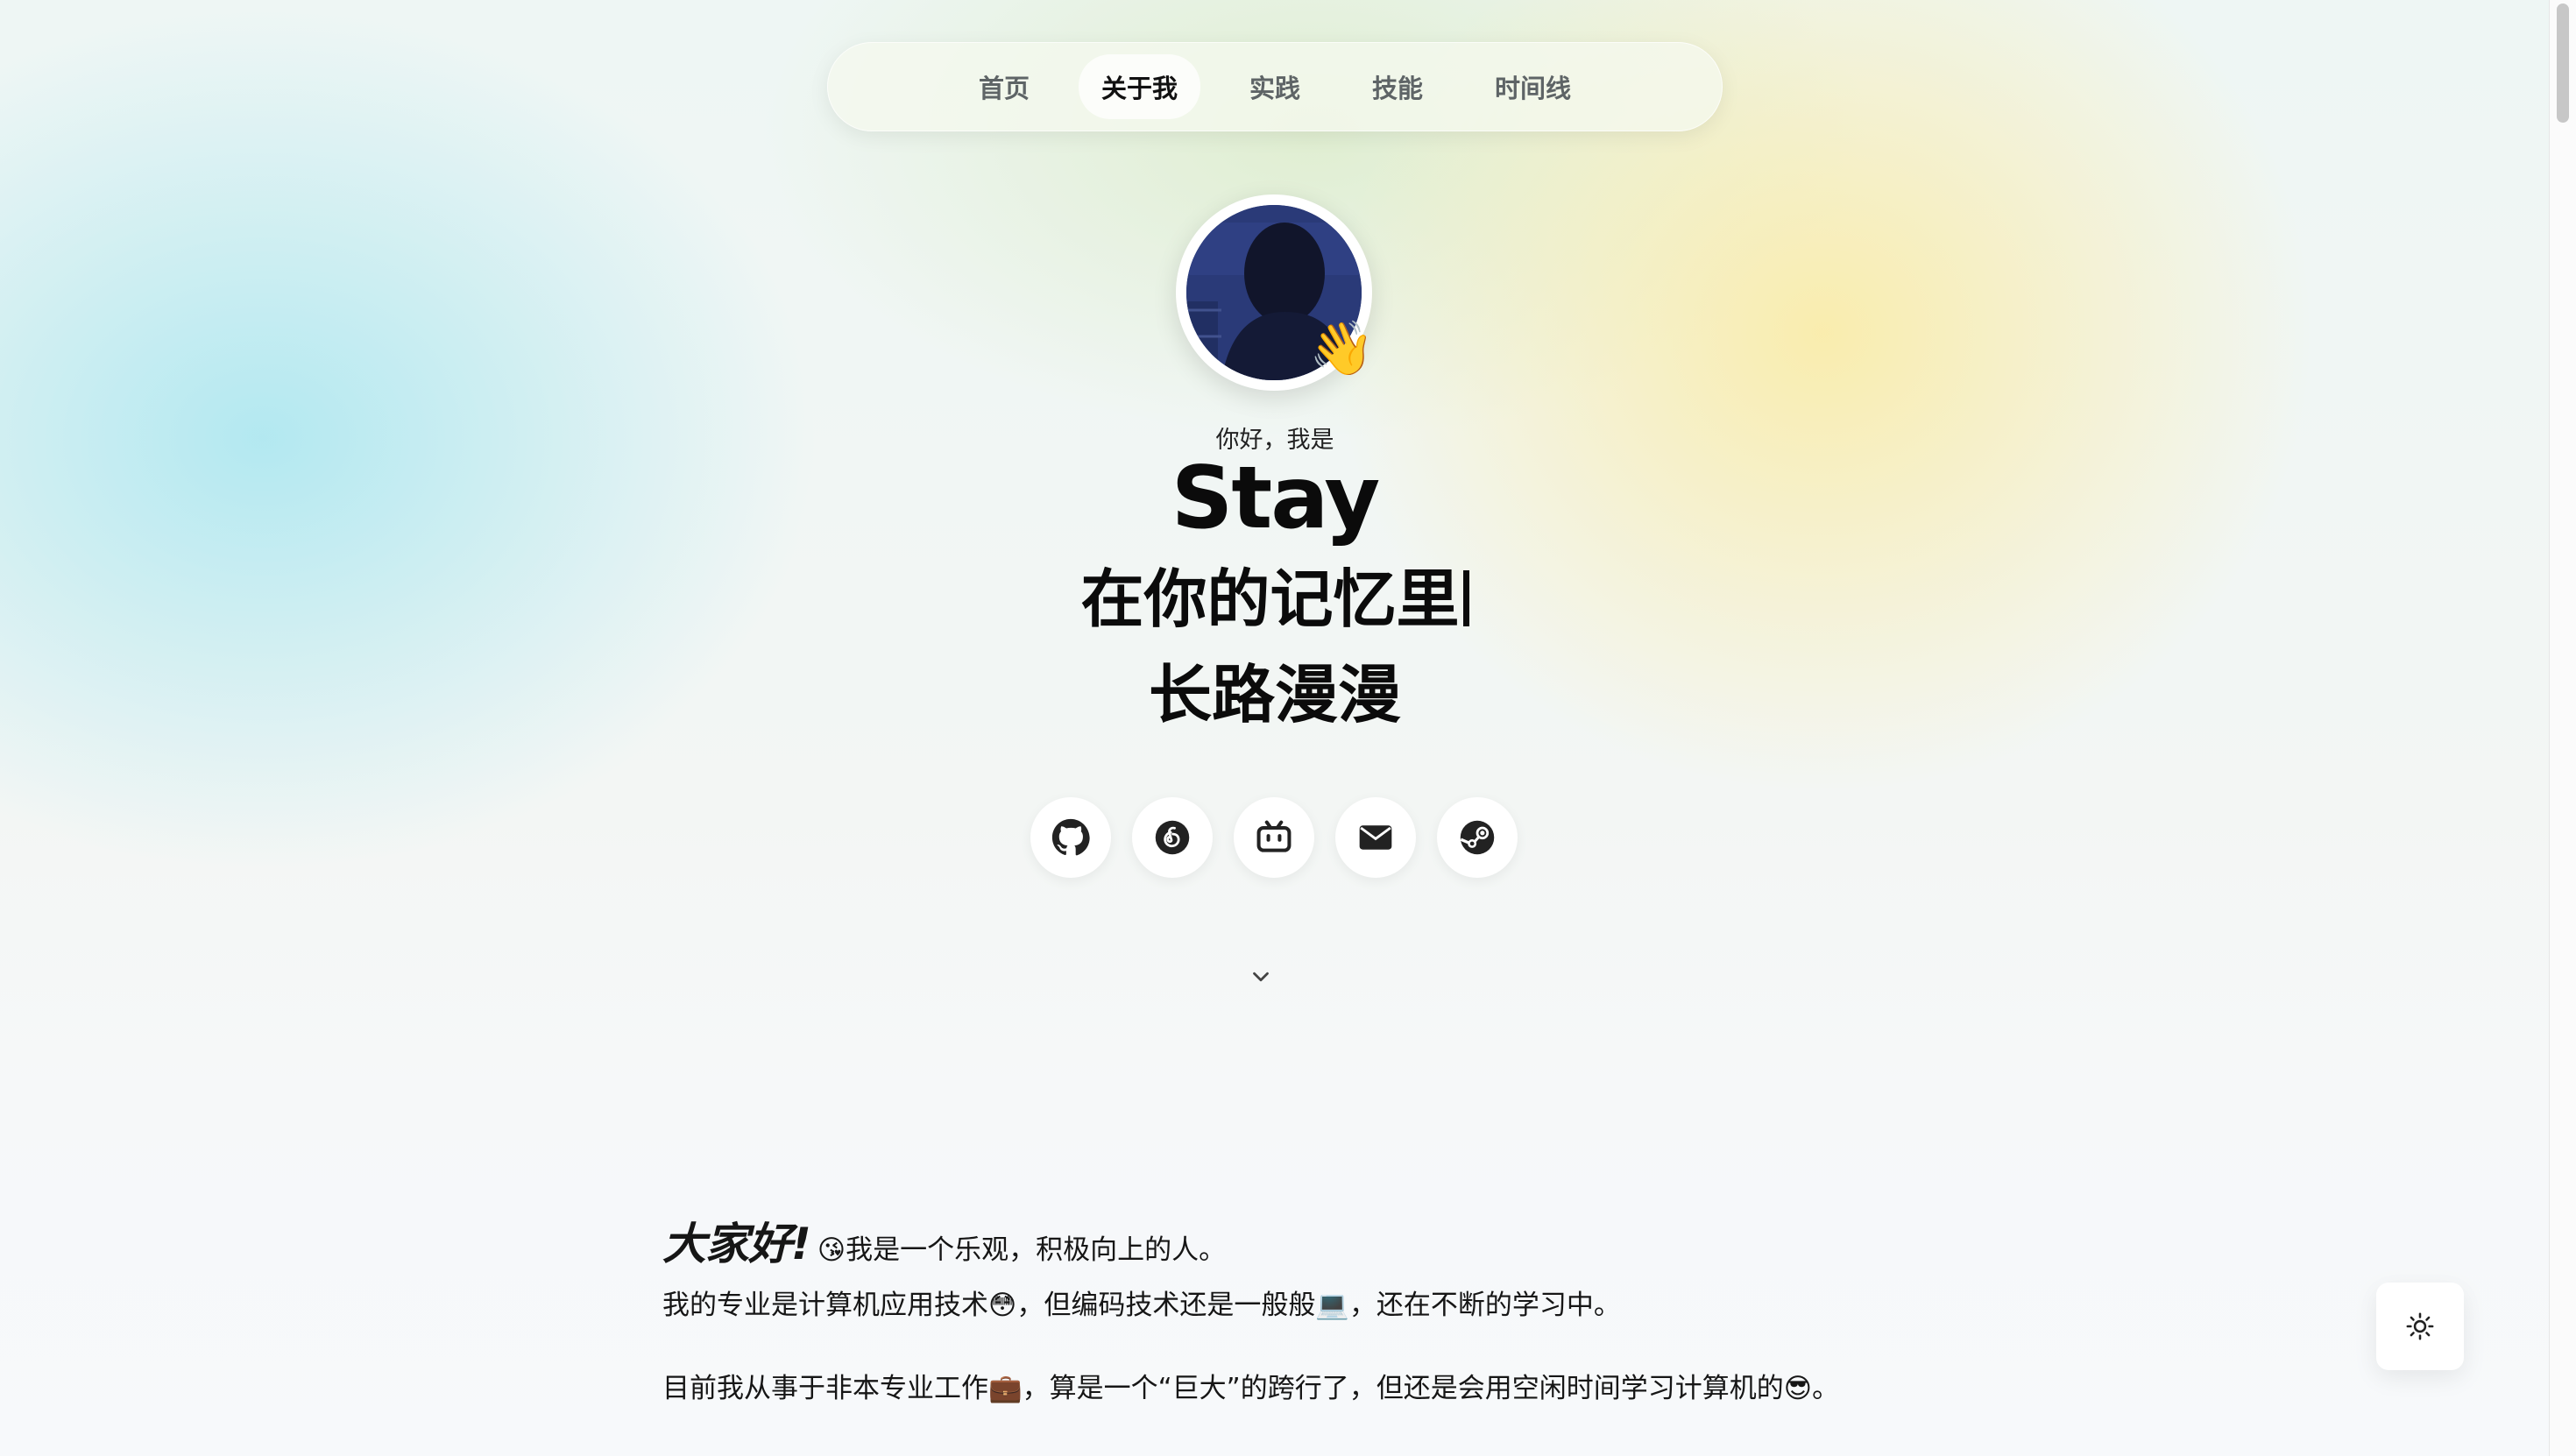 The height and width of the screenshot is (1456, 2576). What do you see at coordinates (1139, 86) in the screenshot?
I see `nav-item-about: 关于我` at bounding box center [1139, 86].